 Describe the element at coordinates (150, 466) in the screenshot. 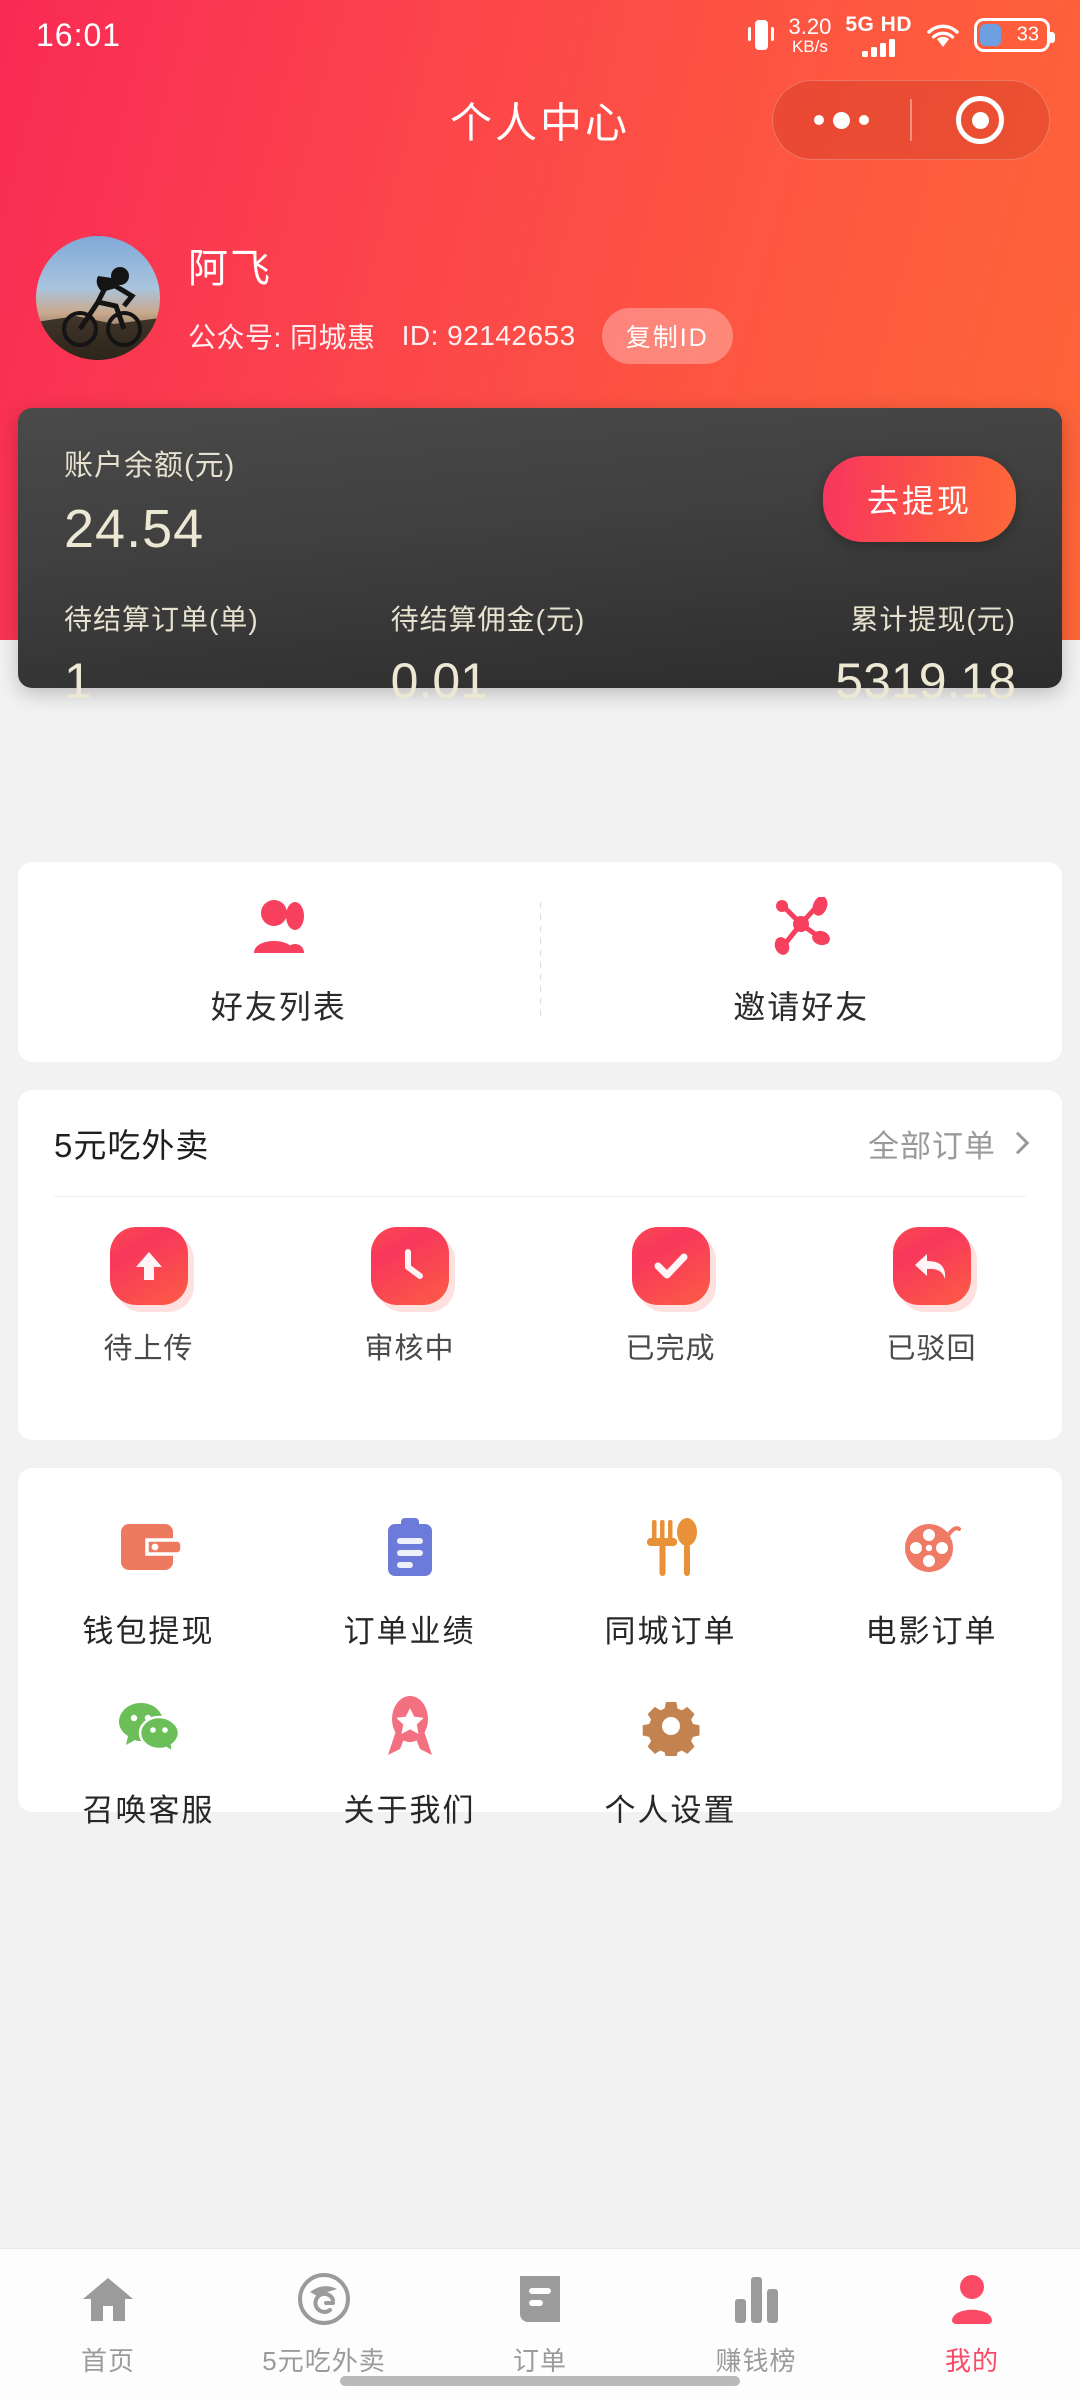

I see `balance-label: 账户余额(元)` at that location.